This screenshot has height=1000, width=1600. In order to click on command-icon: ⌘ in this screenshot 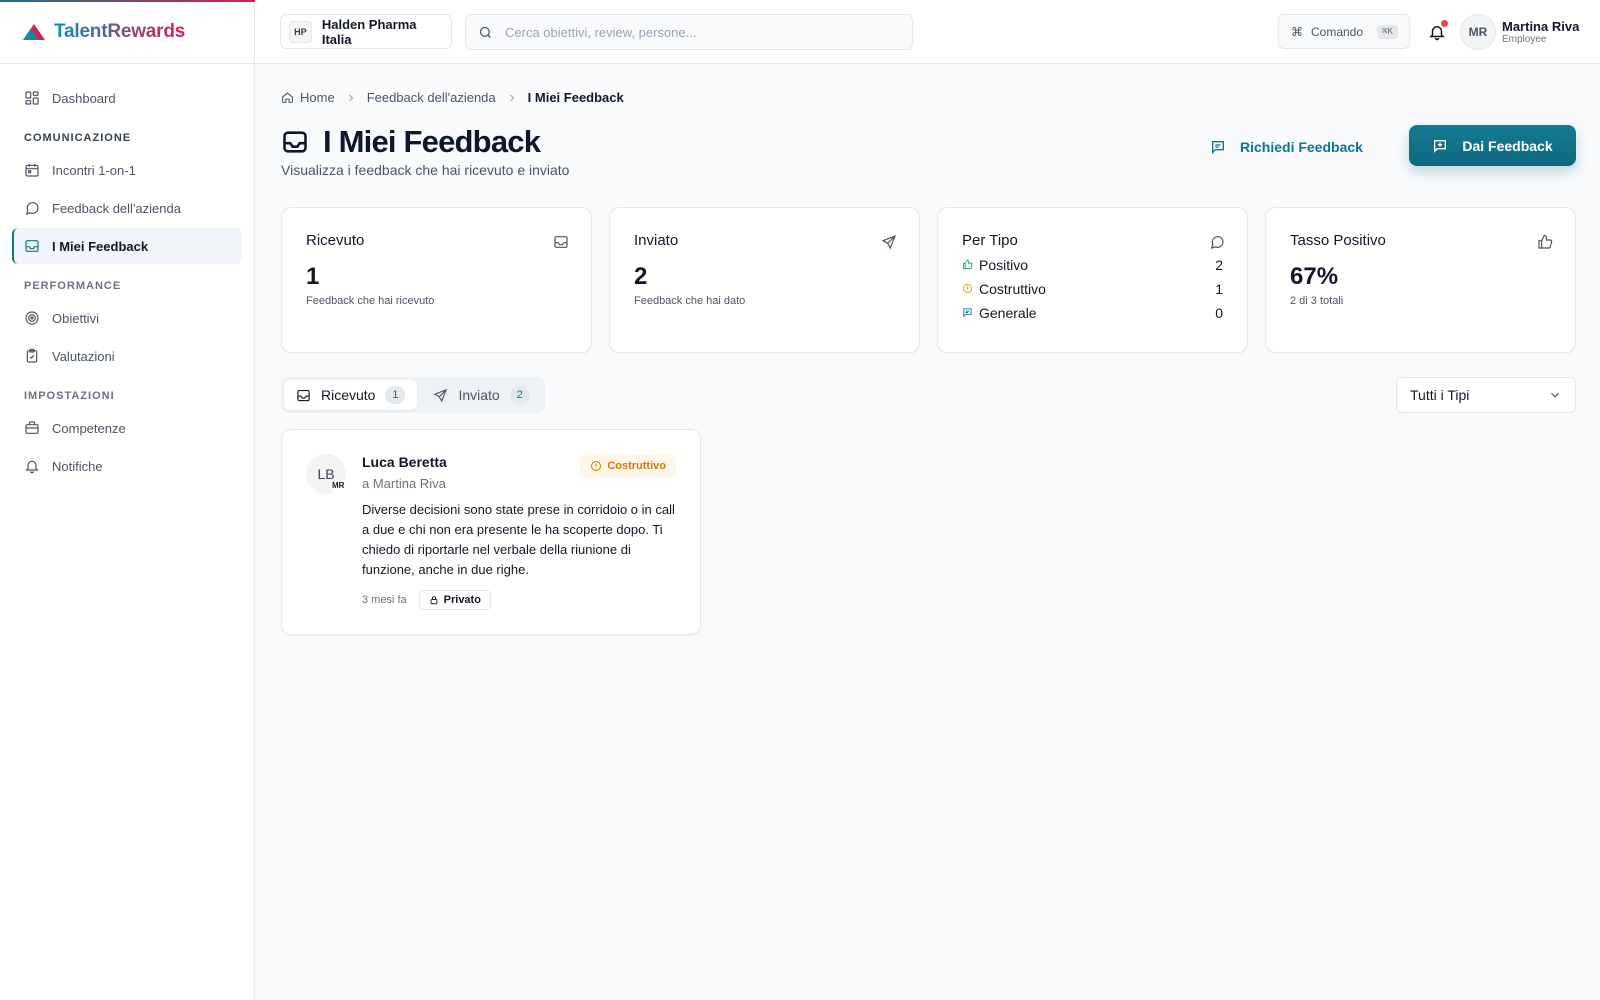, I will do `click(1297, 31)`.